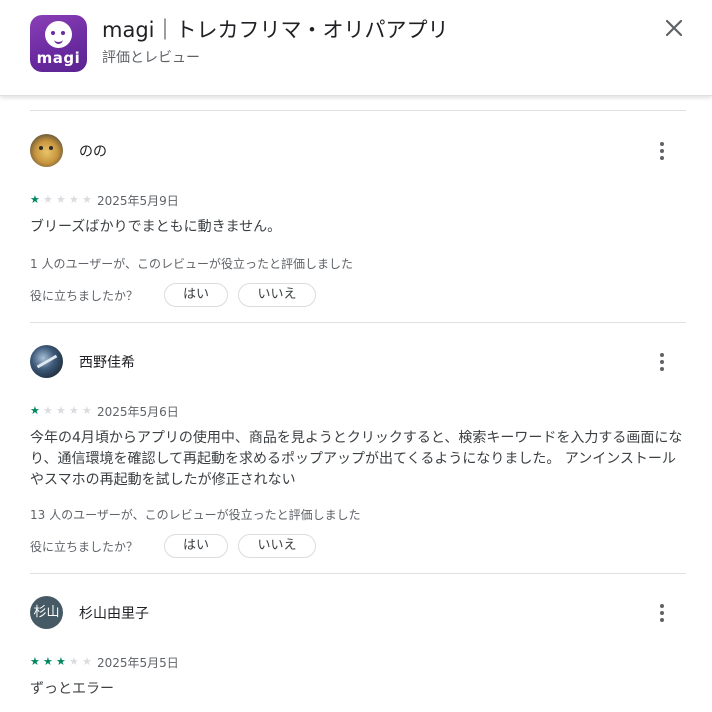  I want to click on helpful-count: 1 人のユーザーが、このレビューが役立ったと評価しました, so click(191, 264).